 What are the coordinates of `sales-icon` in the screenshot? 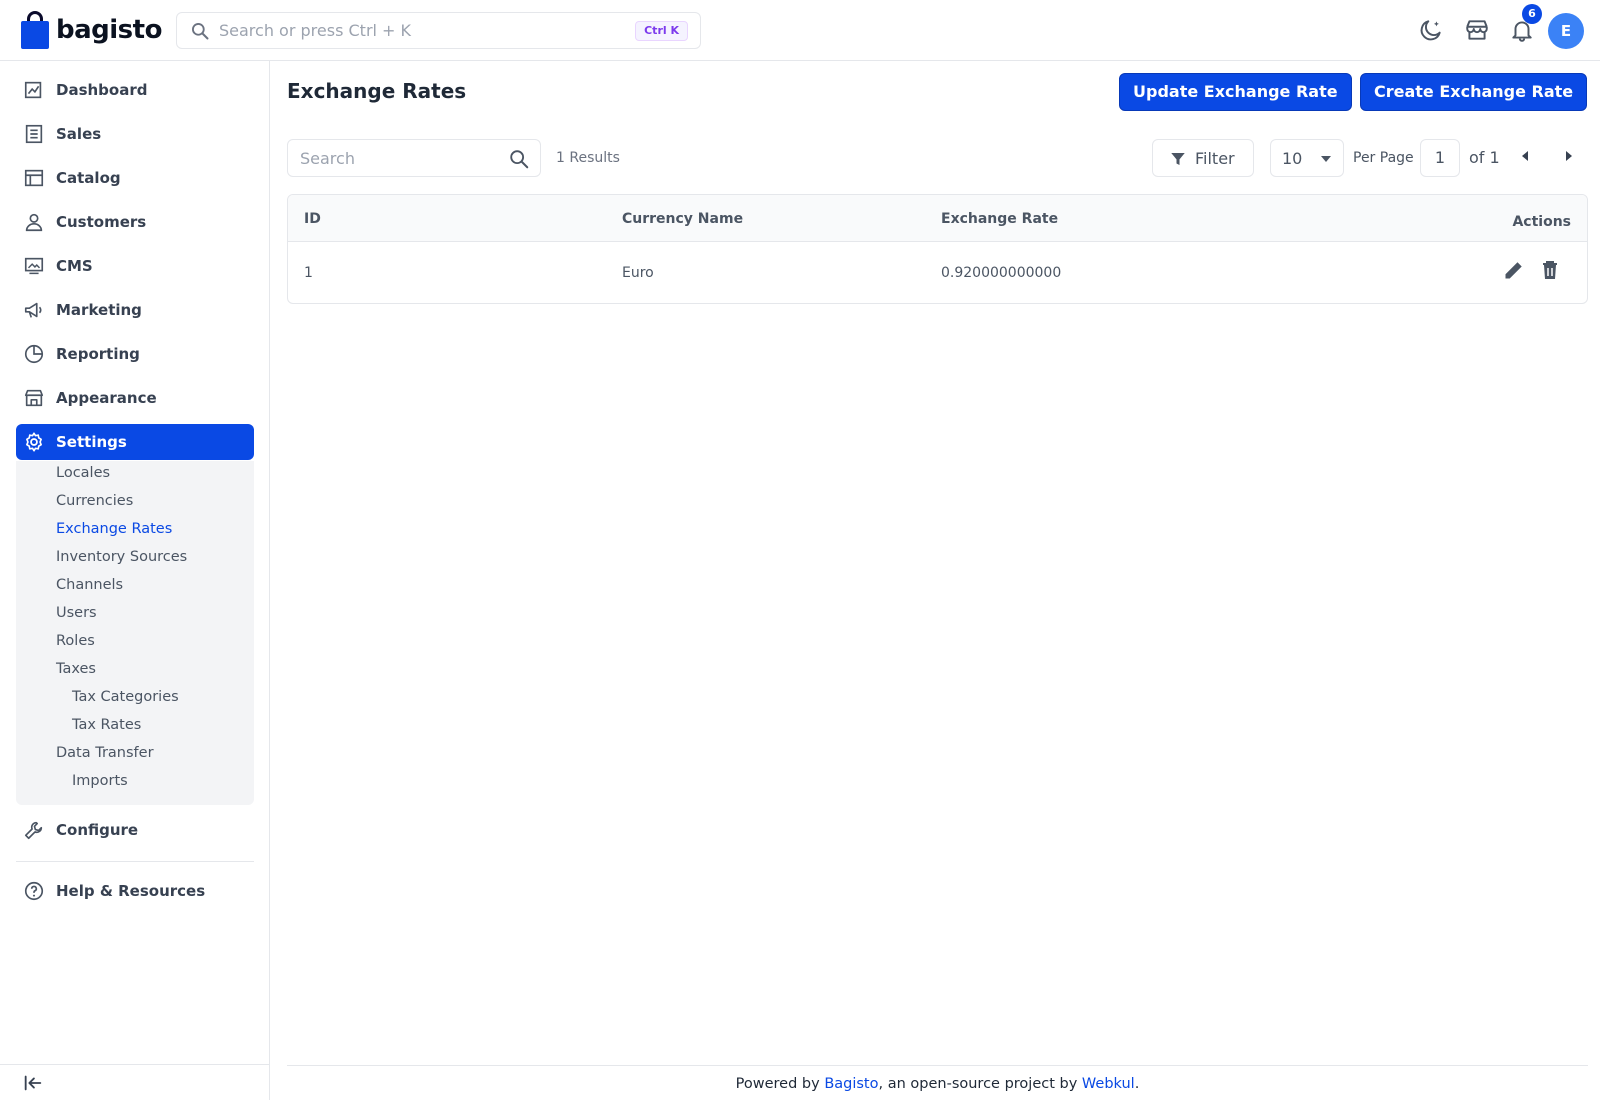 It's located at (34, 134).